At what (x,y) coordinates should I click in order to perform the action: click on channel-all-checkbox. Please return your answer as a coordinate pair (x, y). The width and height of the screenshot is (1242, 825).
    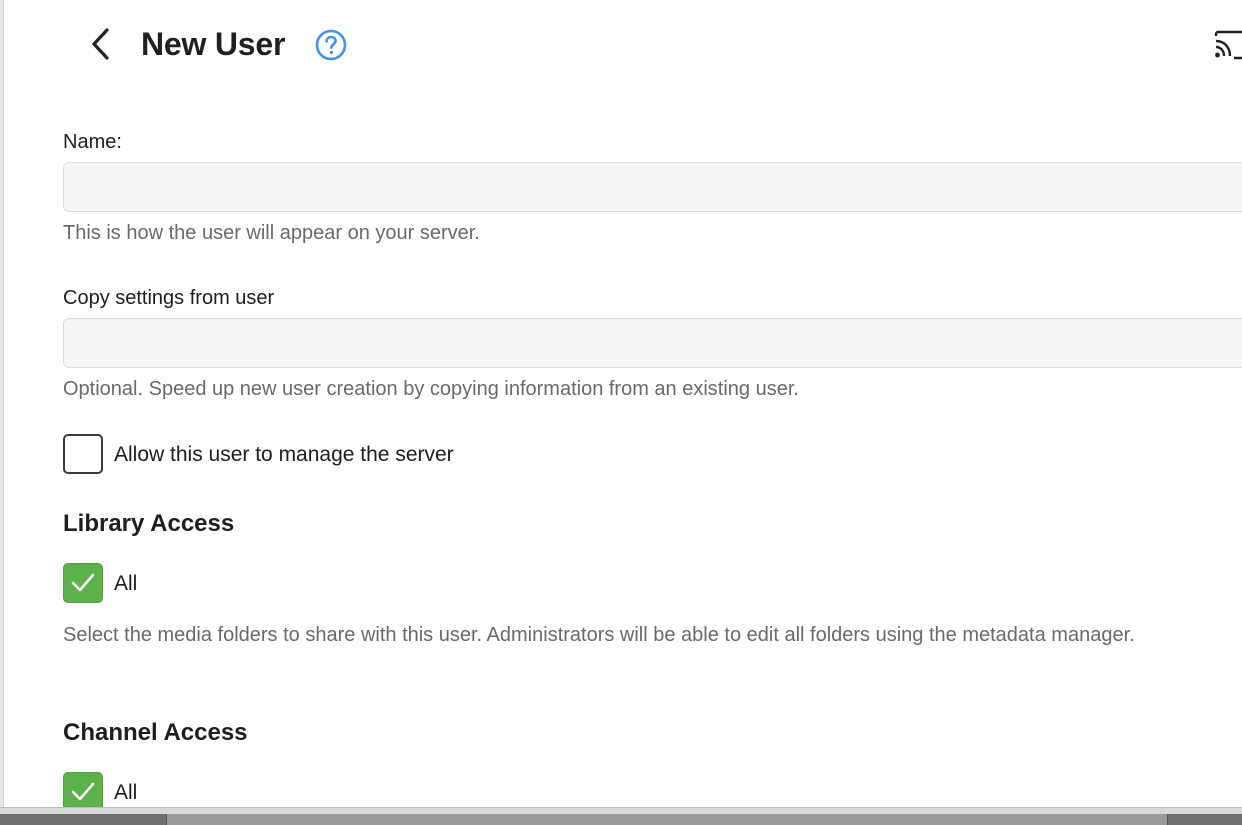
    Looking at the image, I should click on (83, 792).